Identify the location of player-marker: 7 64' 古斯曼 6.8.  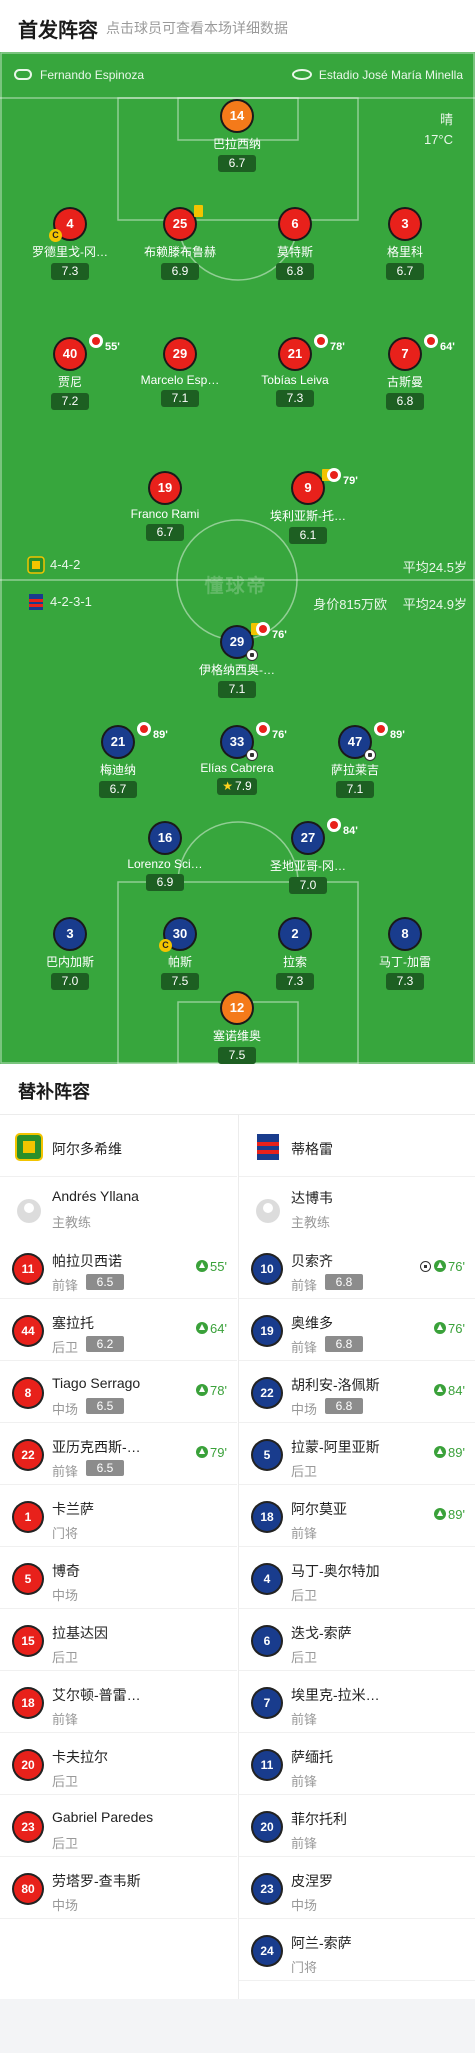
(405, 372).